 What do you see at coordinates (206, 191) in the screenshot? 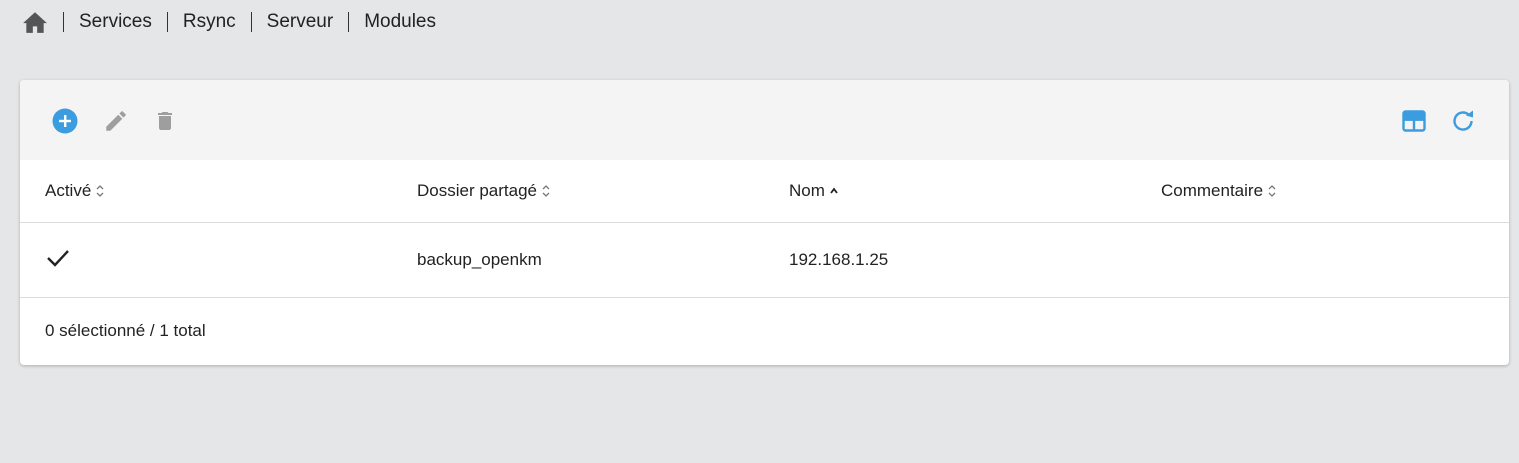
I see `column-header-active: Activé` at bounding box center [206, 191].